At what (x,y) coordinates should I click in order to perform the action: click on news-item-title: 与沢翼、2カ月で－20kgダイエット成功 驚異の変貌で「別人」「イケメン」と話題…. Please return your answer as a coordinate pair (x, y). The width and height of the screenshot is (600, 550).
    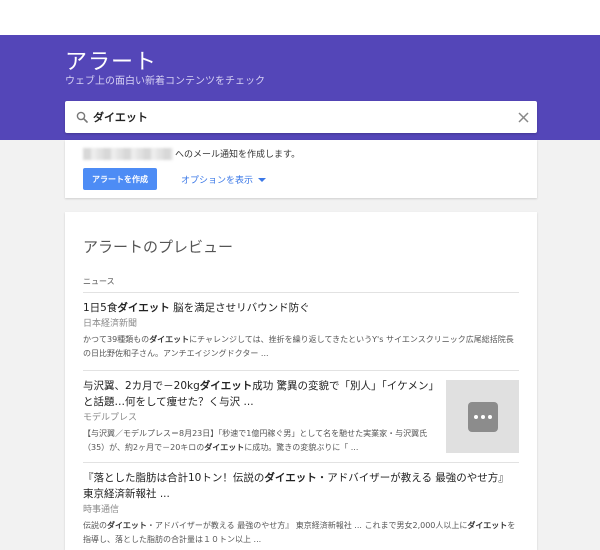
    Looking at the image, I should click on (259, 394).